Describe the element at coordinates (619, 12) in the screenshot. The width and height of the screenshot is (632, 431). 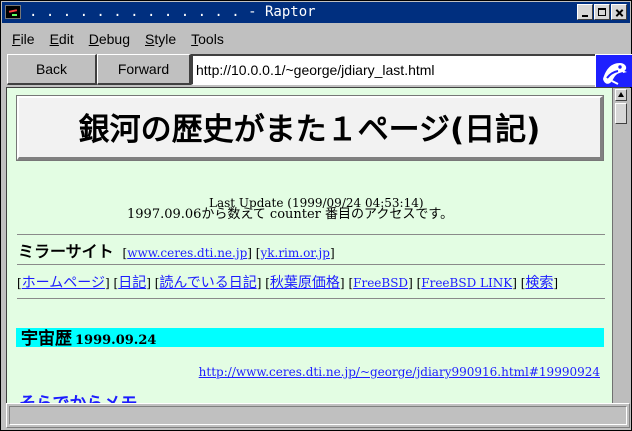
I see `close-button` at that location.